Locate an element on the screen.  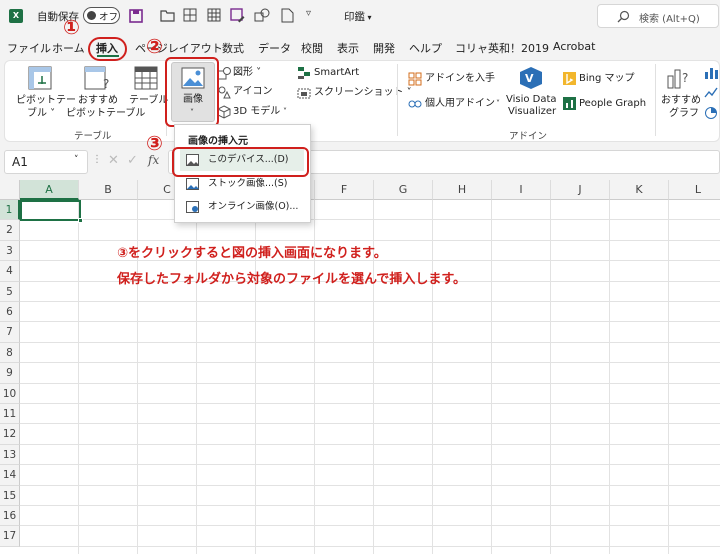
row-header: 14 is located at coordinates (10, 475).